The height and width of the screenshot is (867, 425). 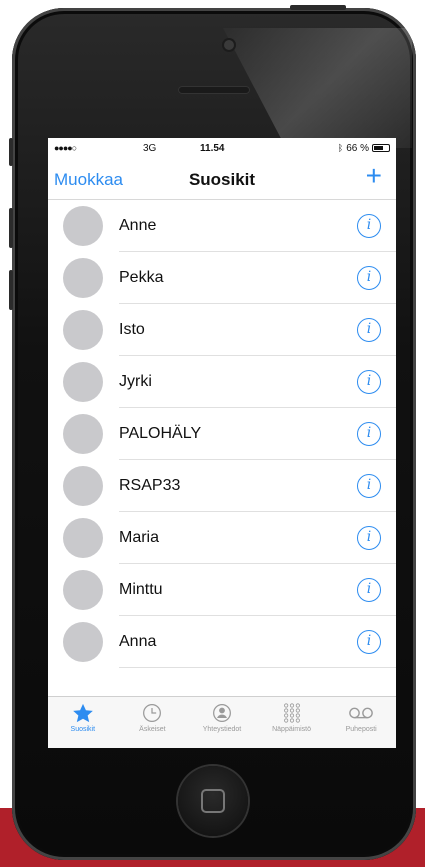 I want to click on contact-name: Maria, so click(x=139, y=537).